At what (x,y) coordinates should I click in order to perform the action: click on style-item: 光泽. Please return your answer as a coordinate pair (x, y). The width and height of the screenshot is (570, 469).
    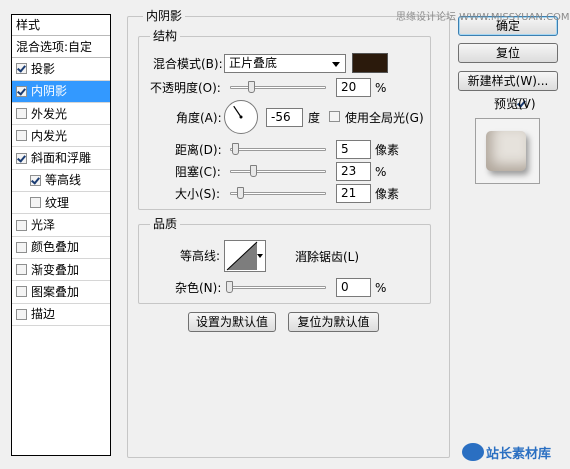
    Looking at the image, I should click on (61, 225).